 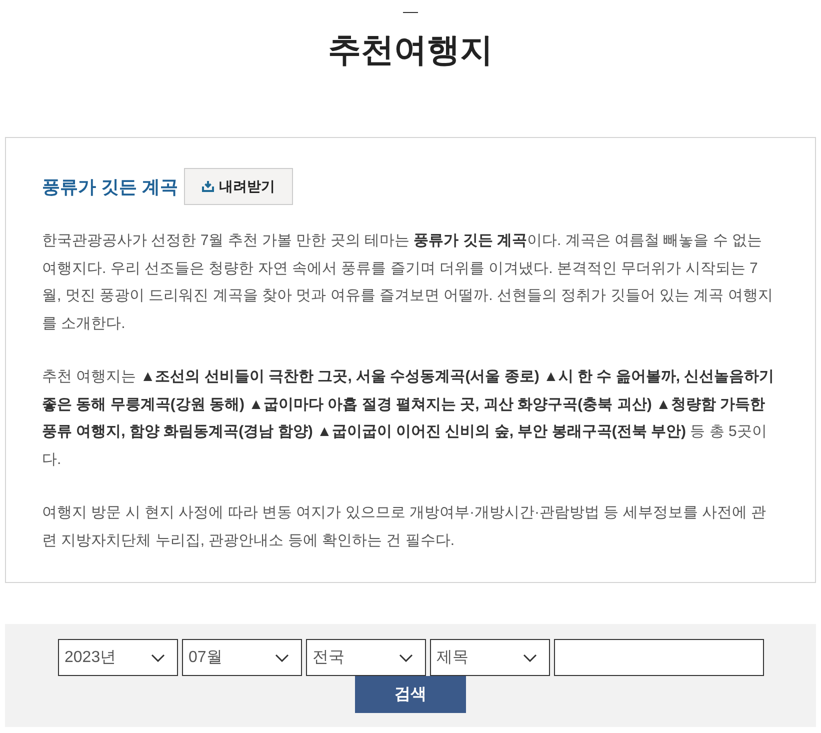 I want to click on page-title: 추천여행지, so click(x=410, y=50).